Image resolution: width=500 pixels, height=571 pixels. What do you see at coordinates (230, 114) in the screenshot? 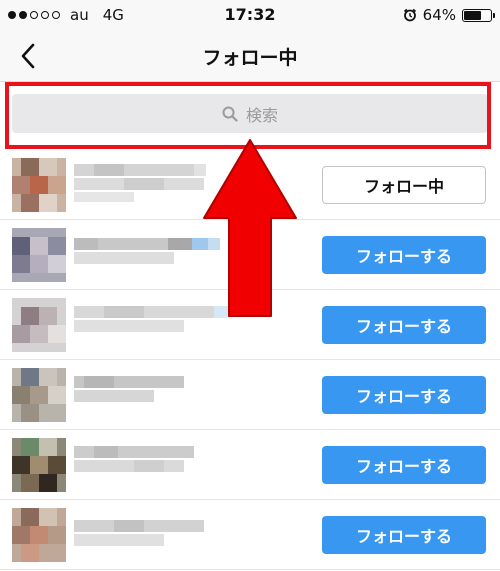
I see `search-icon` at bounding box center [230, 114].